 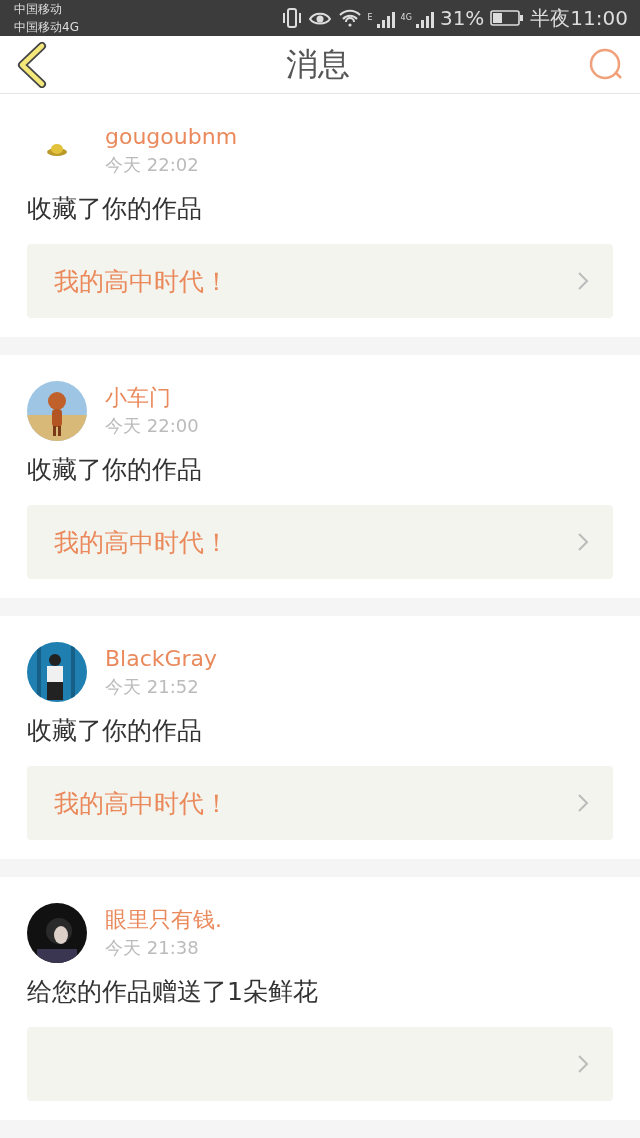 What do you see at coordinates (507, 18) in the screenshot?
I see `battery-icon` at bounding box center [507, 18].